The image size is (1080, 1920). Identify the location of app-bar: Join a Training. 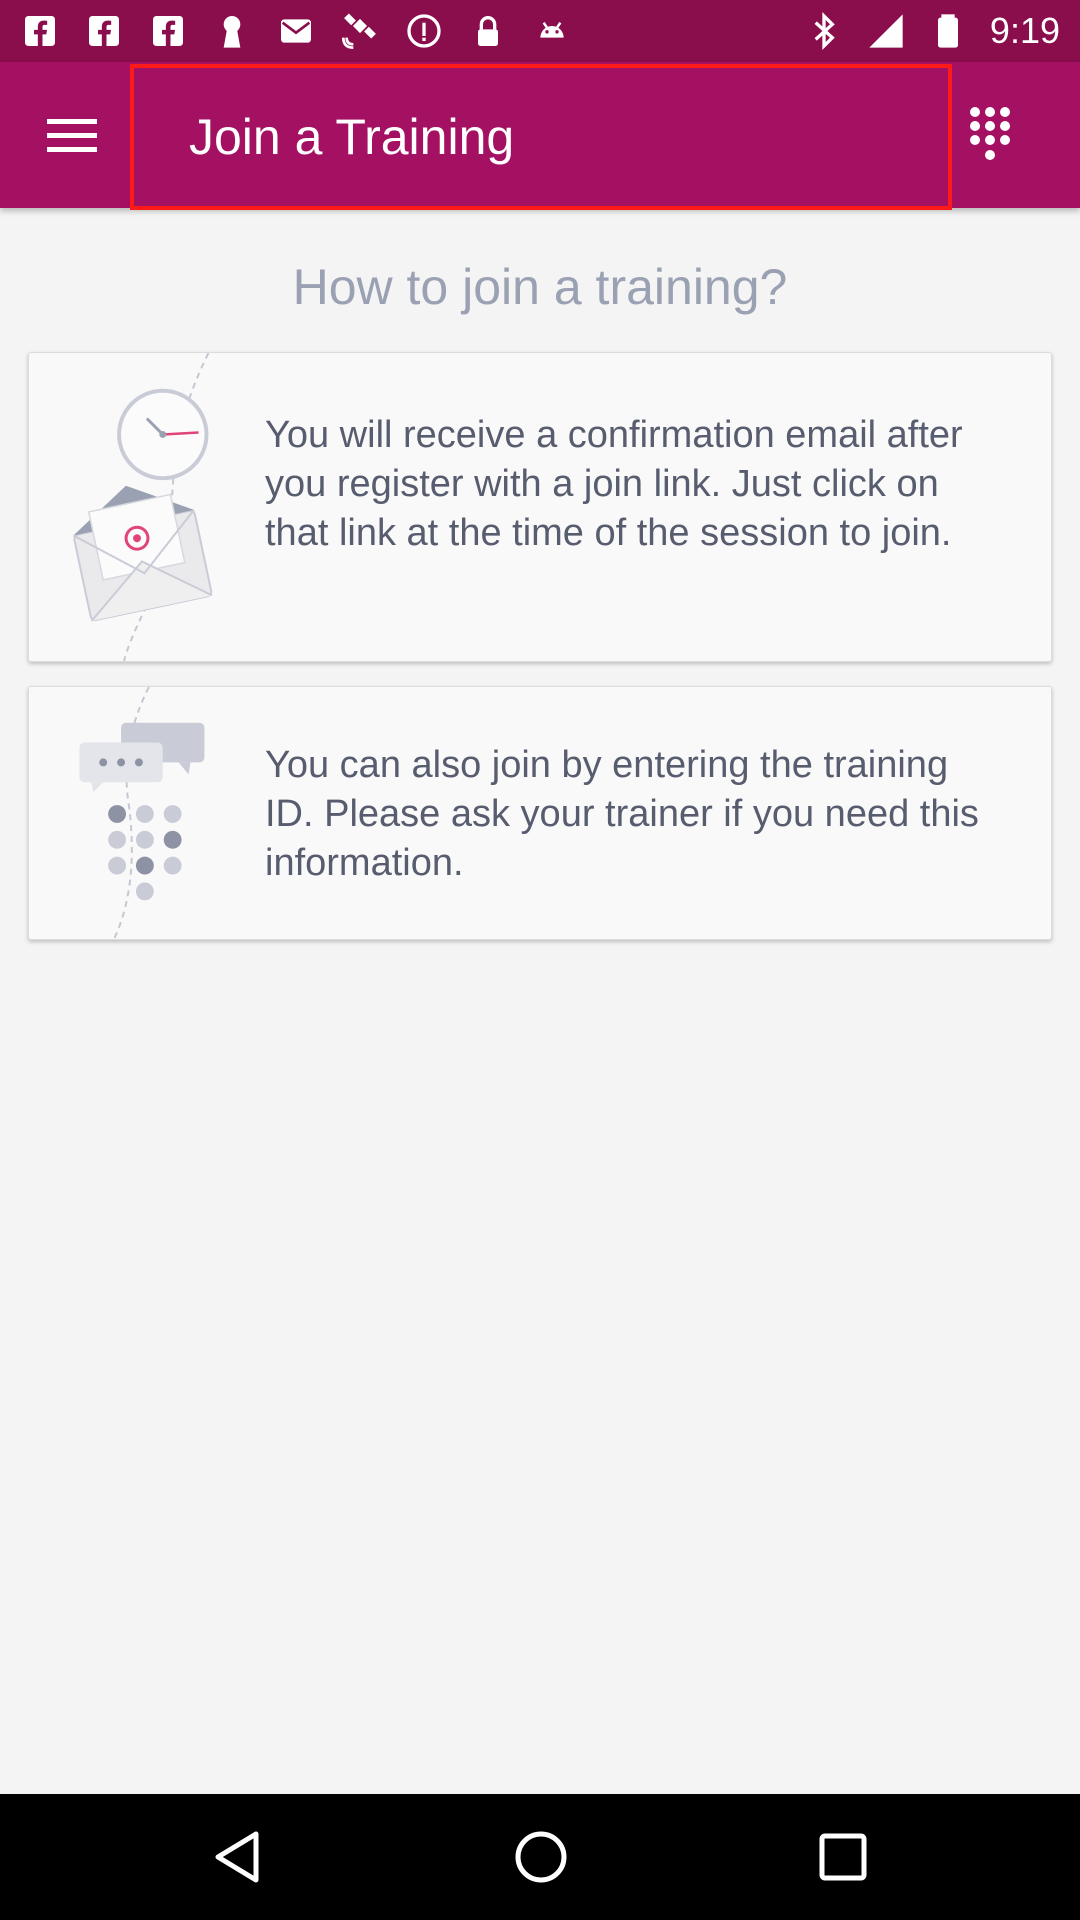
(540, 136).